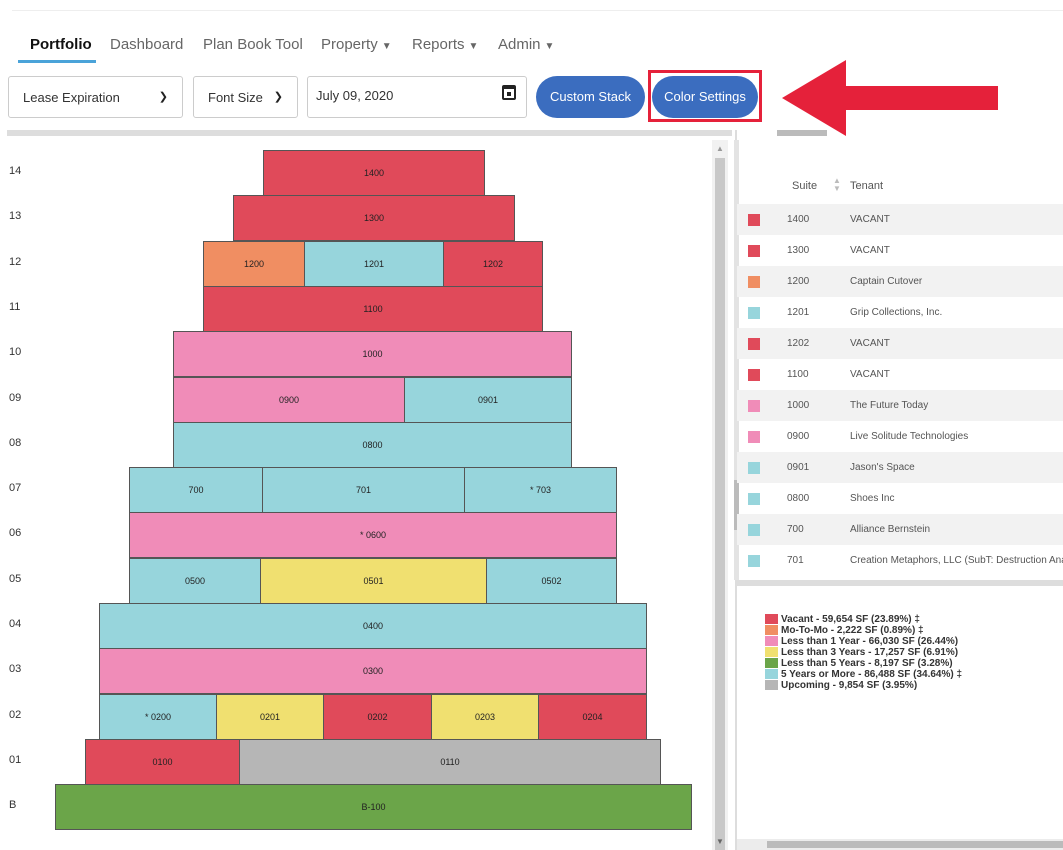 Image resolution: width=1063 pixels, height=850 pixels. I want to click on table-row: 1400 VACANT, so click(900, 219).